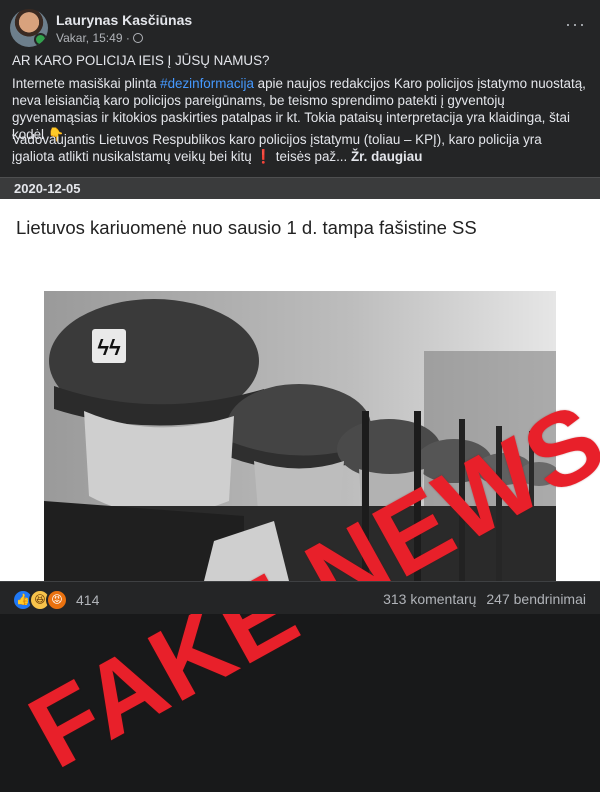  Describe the element at coordinates (484, 599) in the screenshot. I see `post-stats: 313 komentarų 247 bendrinimai` at that location.